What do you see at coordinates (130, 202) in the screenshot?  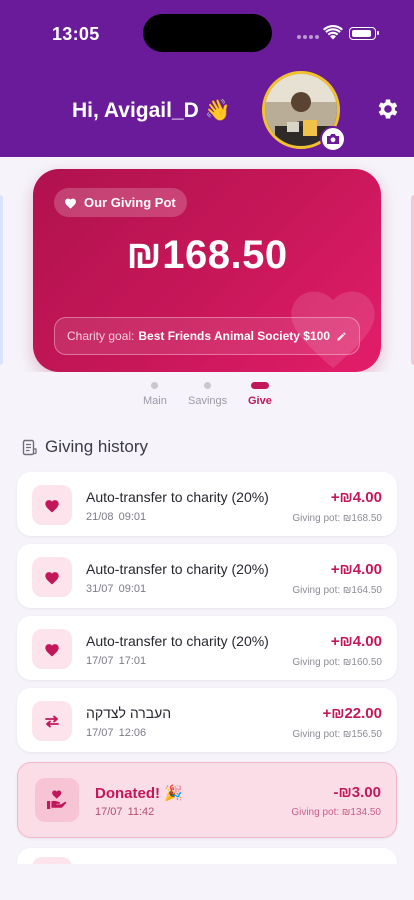 I see `giving-pot-badge-label: Our Giving Pot` at bounding box center [130, 202].